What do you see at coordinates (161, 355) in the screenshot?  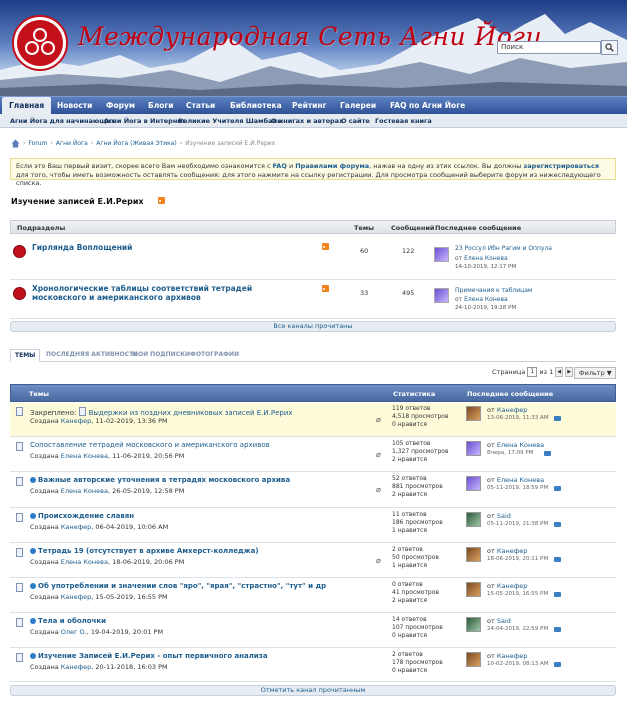 I see `tab-my-subscriptions: МОИ ПОДПИСКИ` at bounding box center [161, 355].